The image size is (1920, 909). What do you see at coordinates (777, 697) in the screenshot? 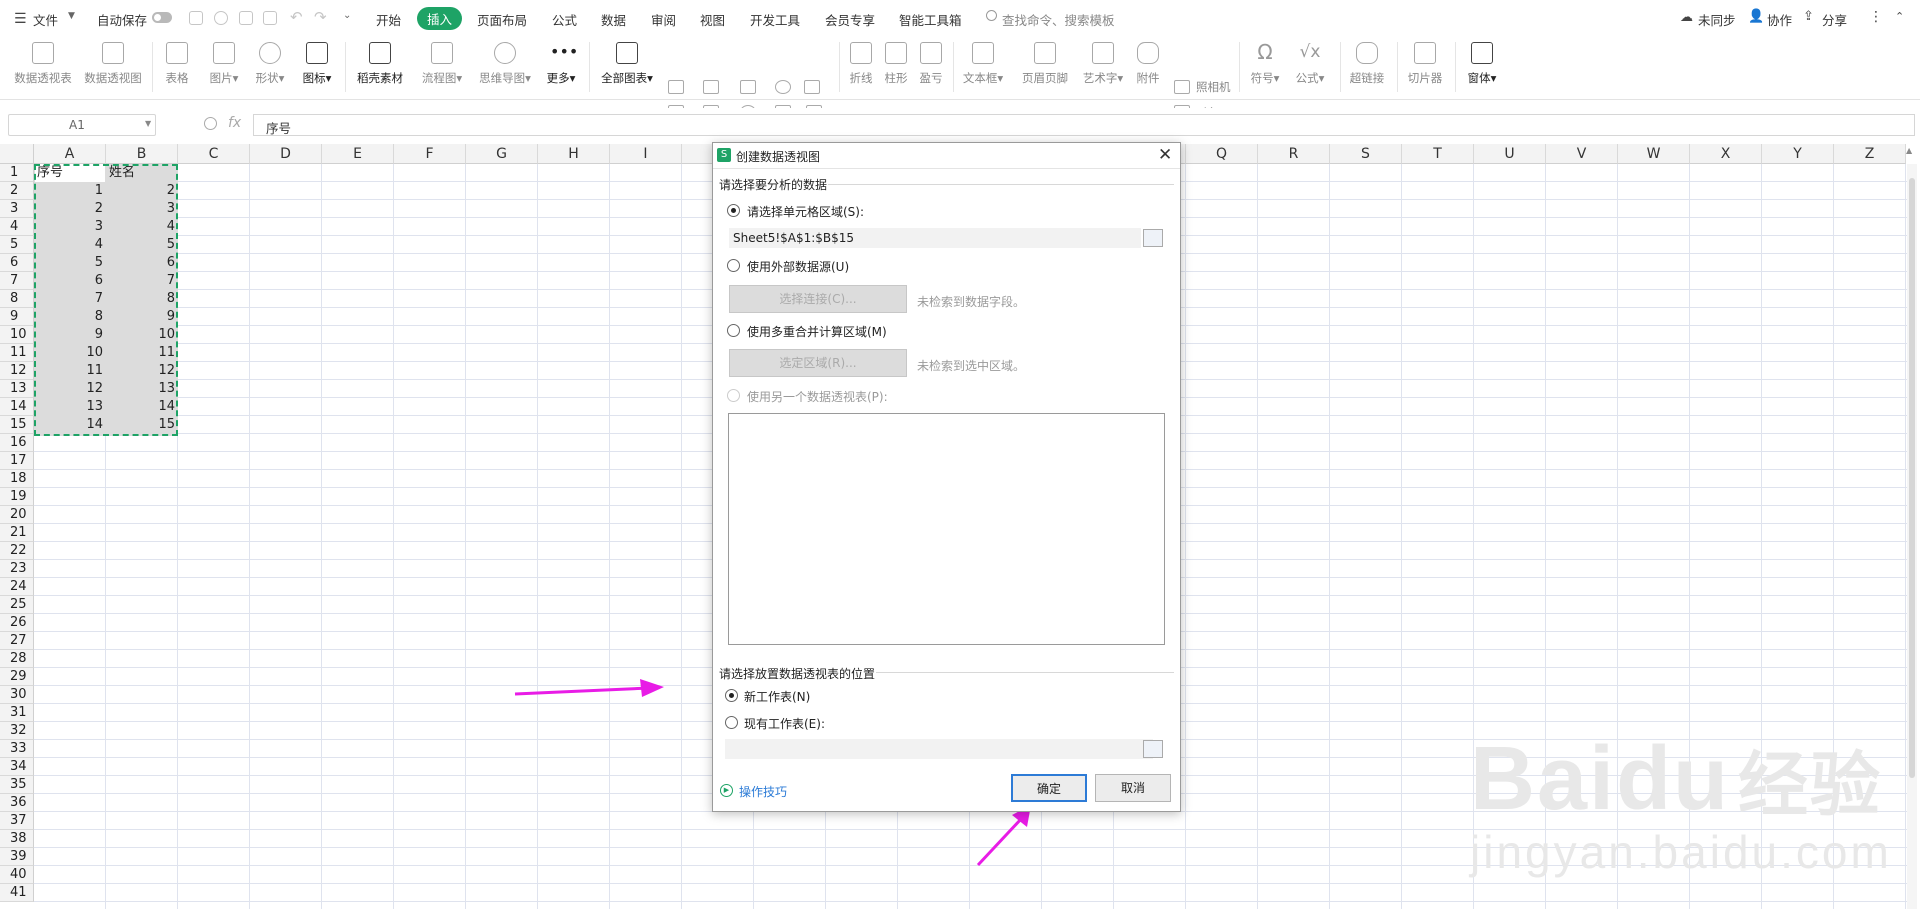
I see `label-new-sheet: 新工作表(N)` at bounding box center [777, 697].